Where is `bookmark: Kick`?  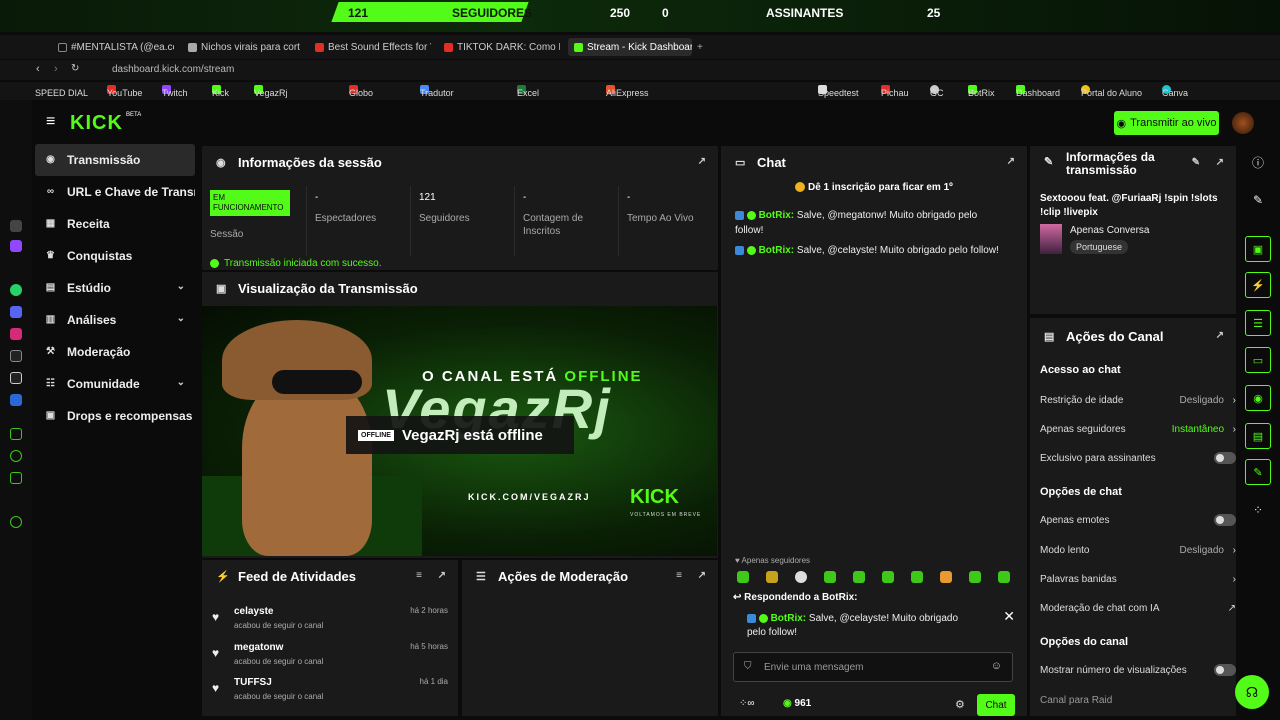 bookmark: Kick is located at coordinates (220, 91).